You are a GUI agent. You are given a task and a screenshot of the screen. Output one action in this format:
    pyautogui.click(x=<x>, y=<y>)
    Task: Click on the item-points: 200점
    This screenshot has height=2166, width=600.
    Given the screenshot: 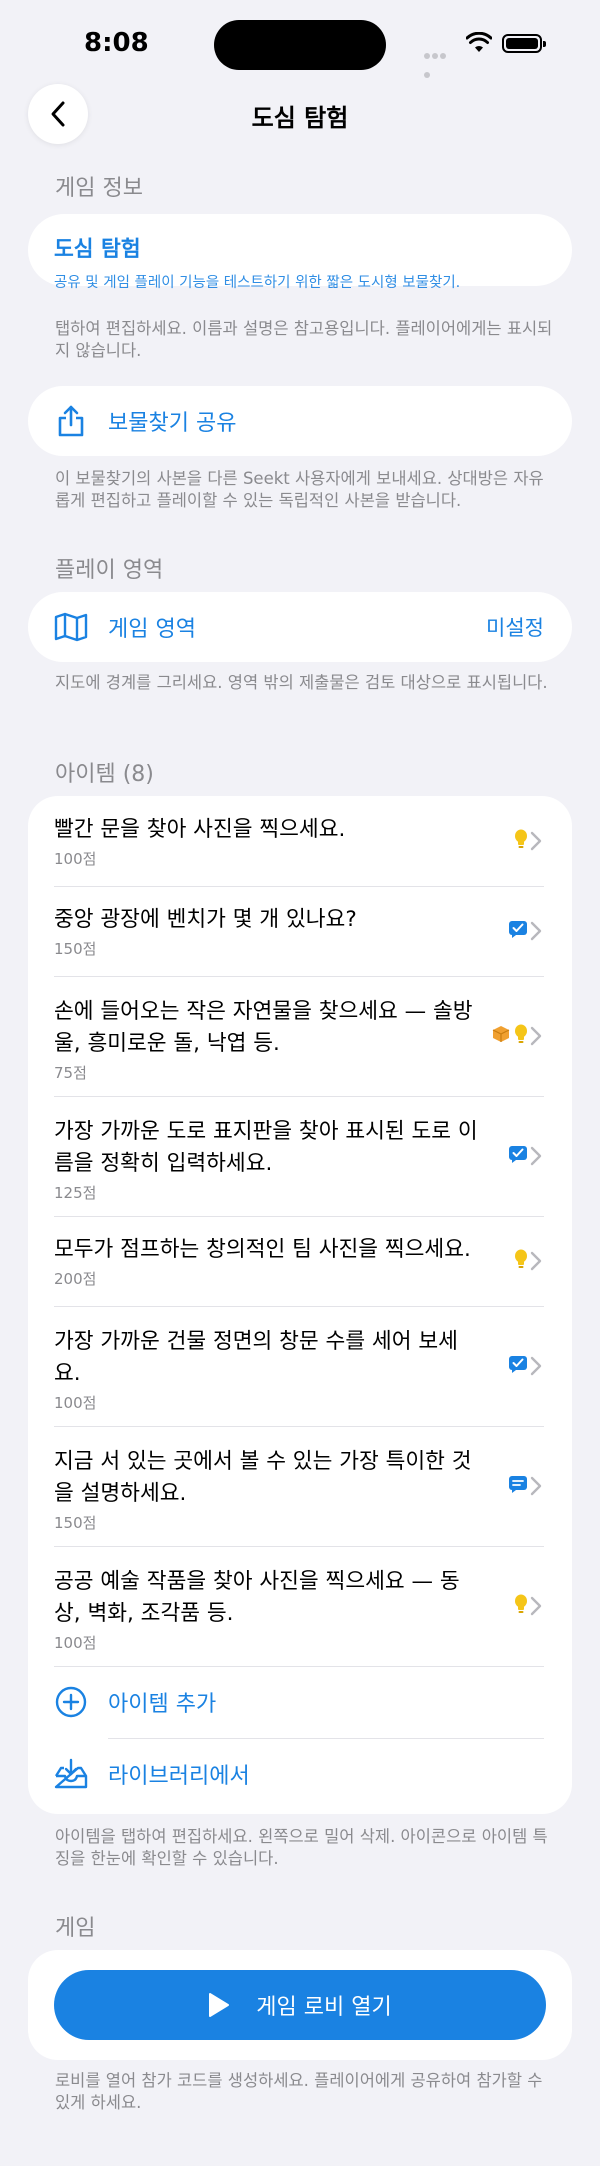 What is the action you would take?
    pyautogui.click(x=75, y=1279)
    